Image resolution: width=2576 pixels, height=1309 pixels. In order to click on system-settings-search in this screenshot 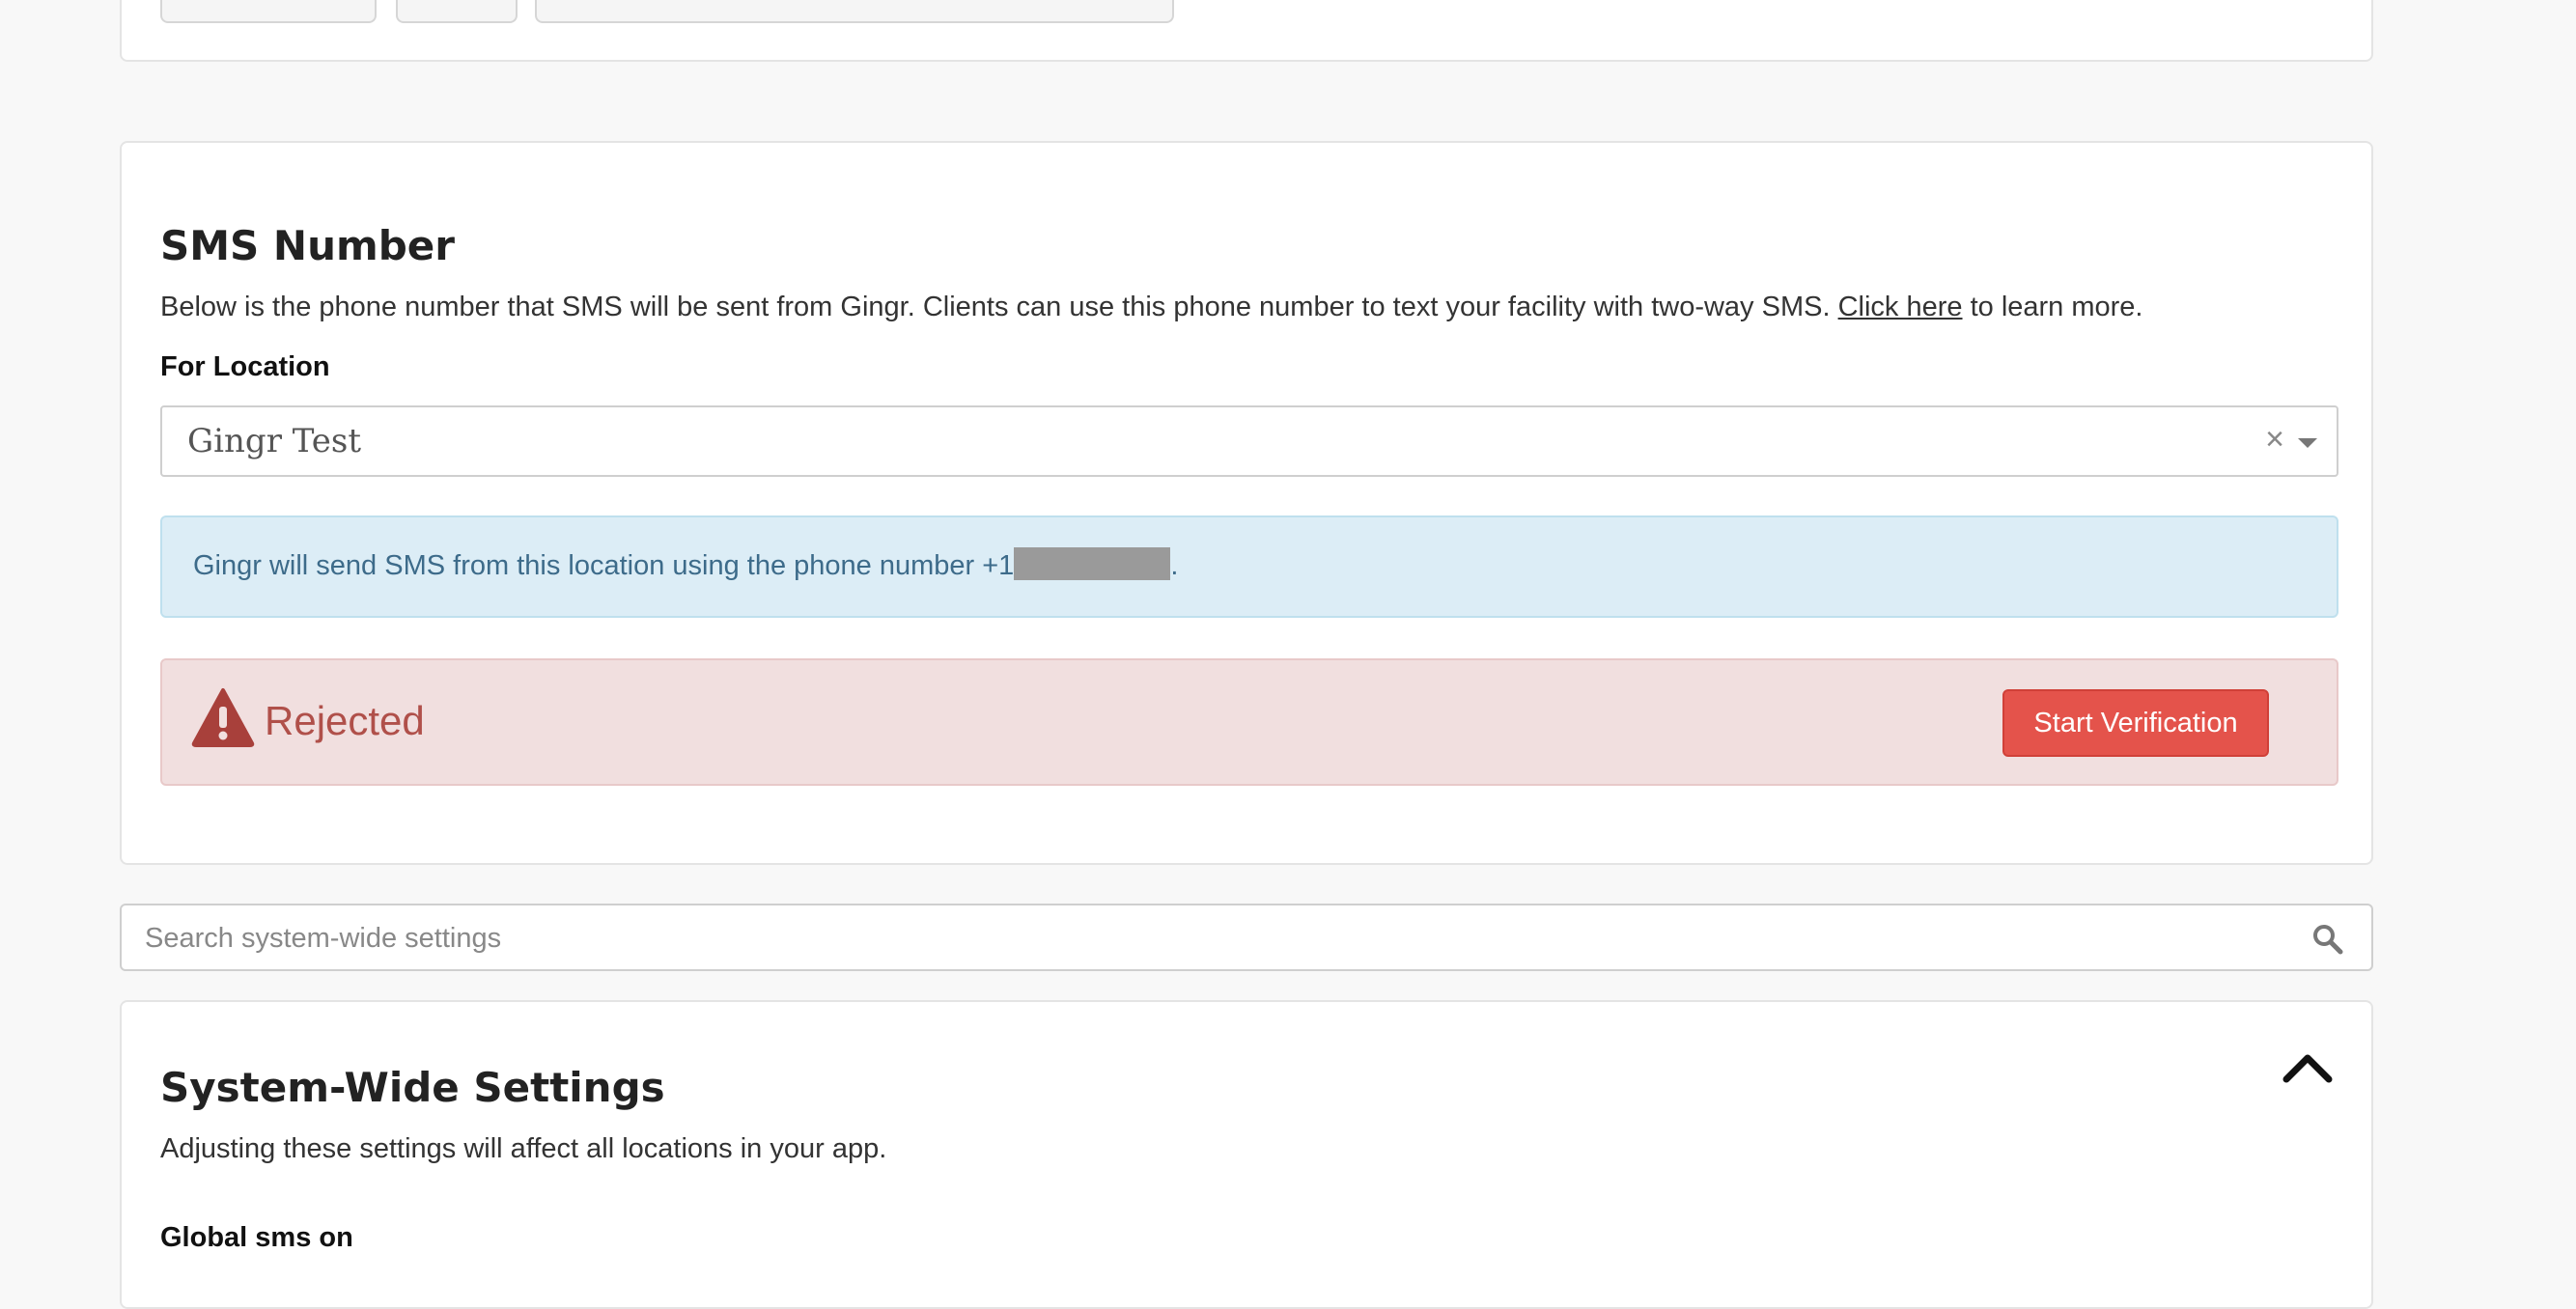, I will do `click(1247, 937)`.